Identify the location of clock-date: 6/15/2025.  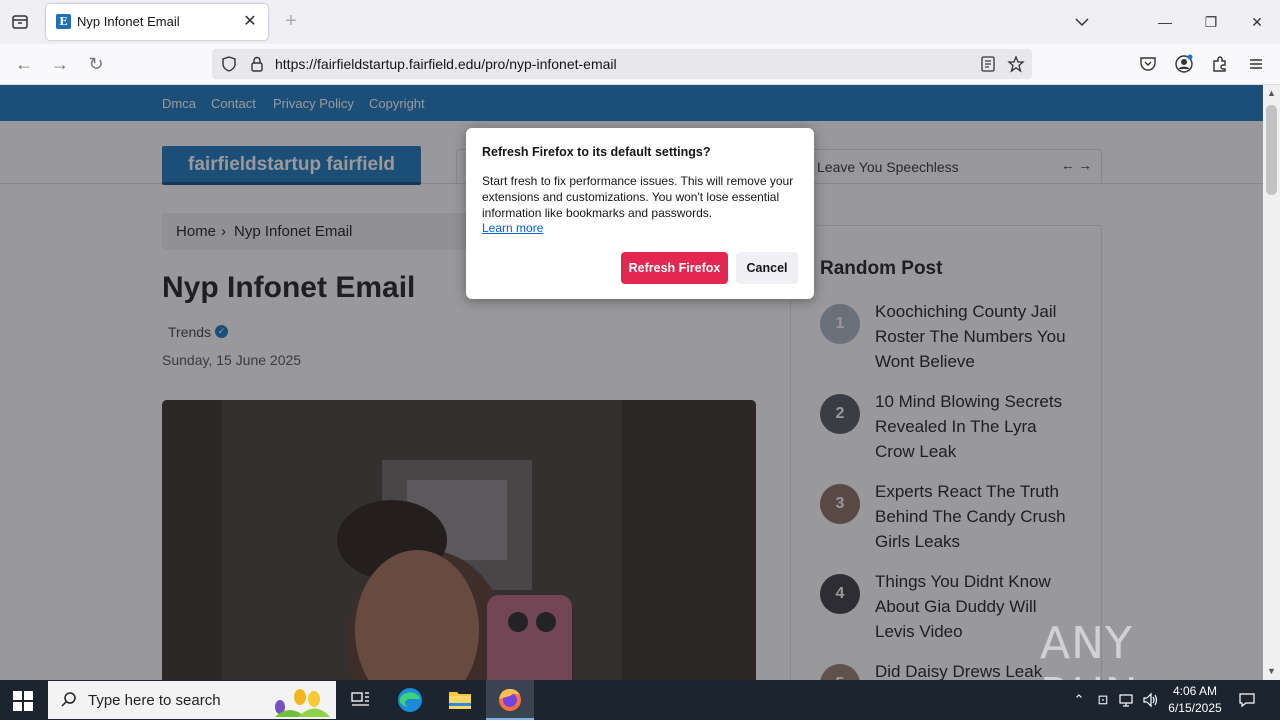
(1195, 708).